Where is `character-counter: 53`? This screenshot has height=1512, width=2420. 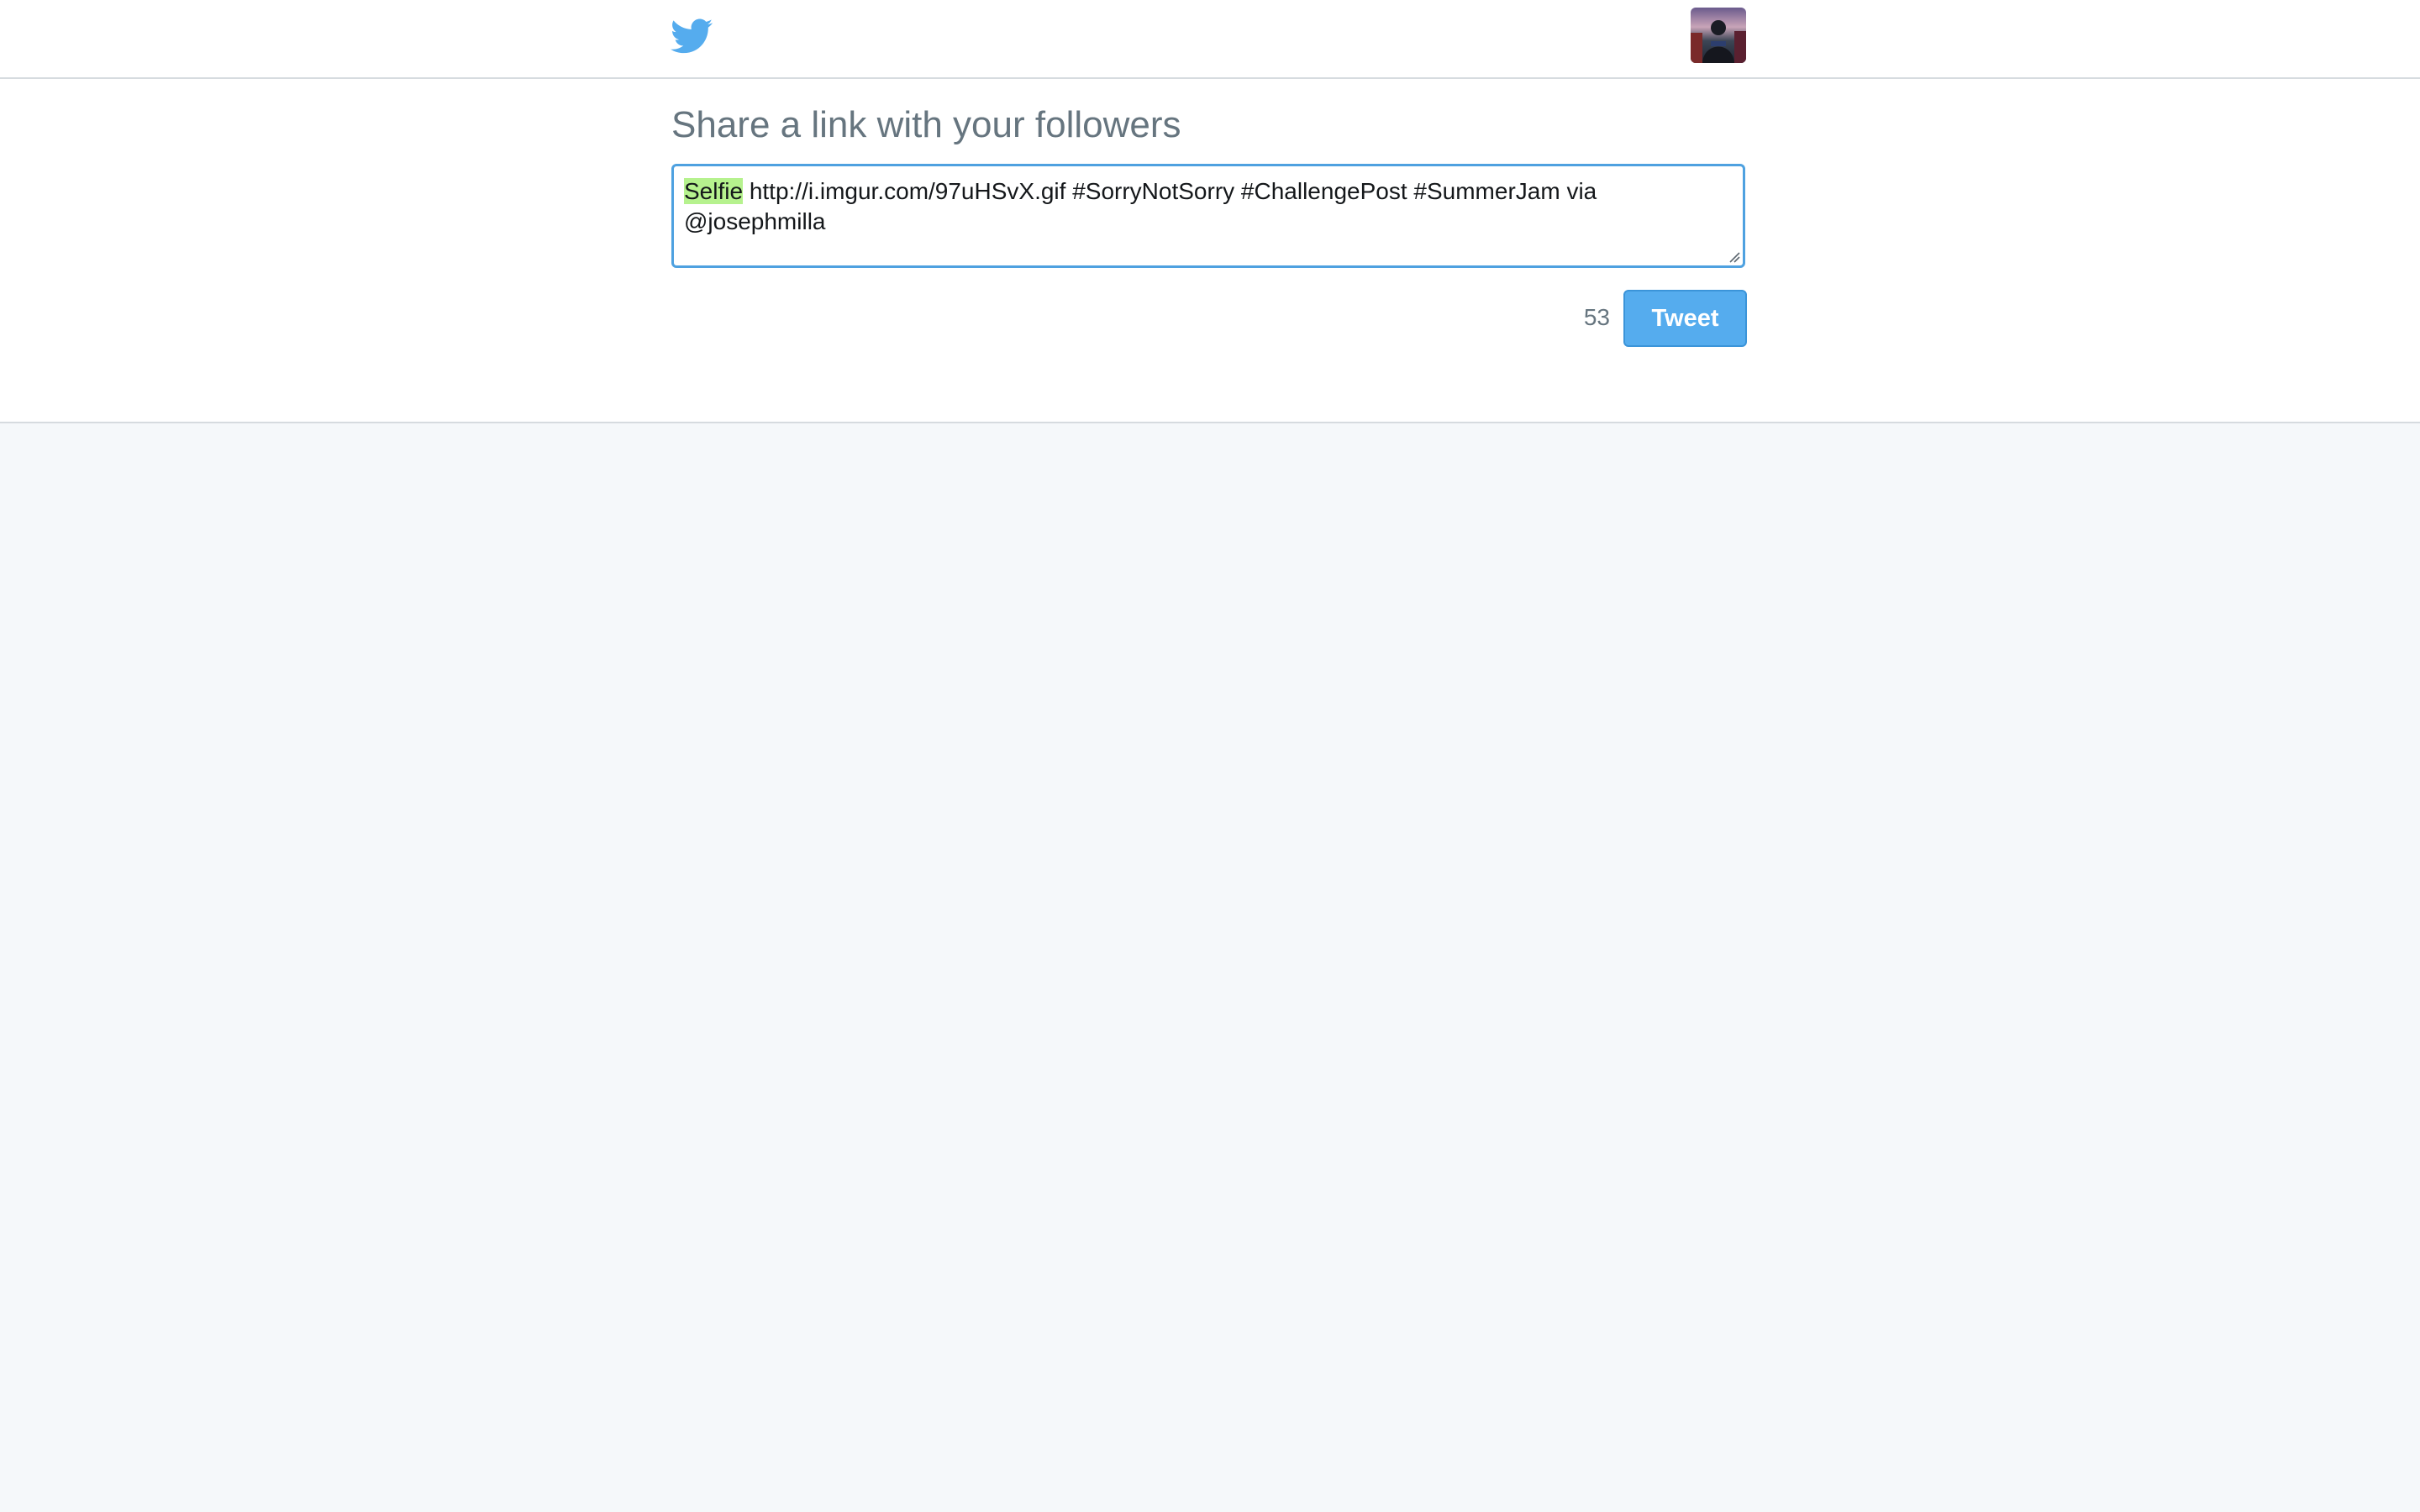 character-counter: 53 is located at coordinates (1596, 317).